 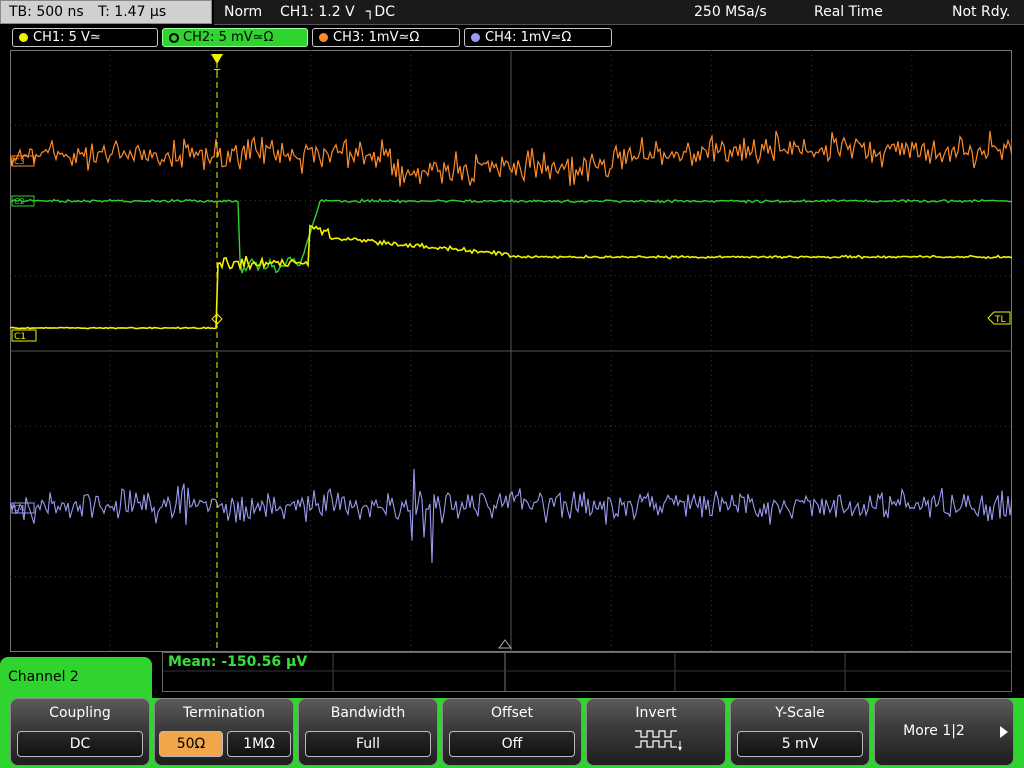 I want to click on invert-label: Invert, so click(x=656, y=713).